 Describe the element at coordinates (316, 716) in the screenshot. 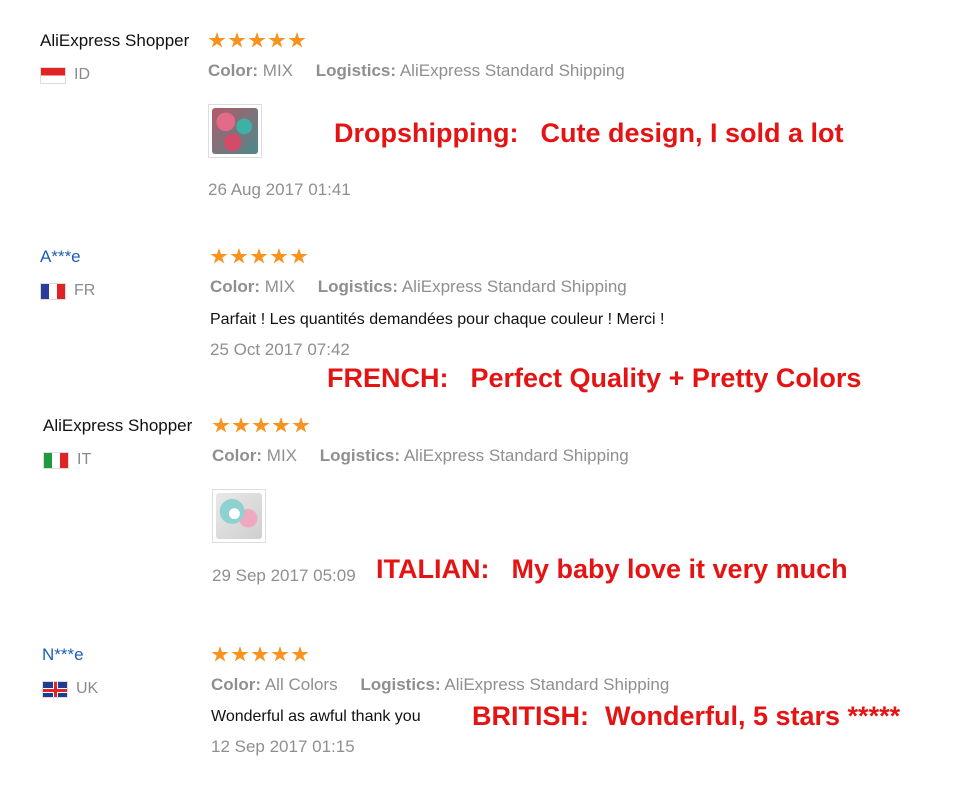

I see `review-comment: Wonderful as awful thank you` at that location.